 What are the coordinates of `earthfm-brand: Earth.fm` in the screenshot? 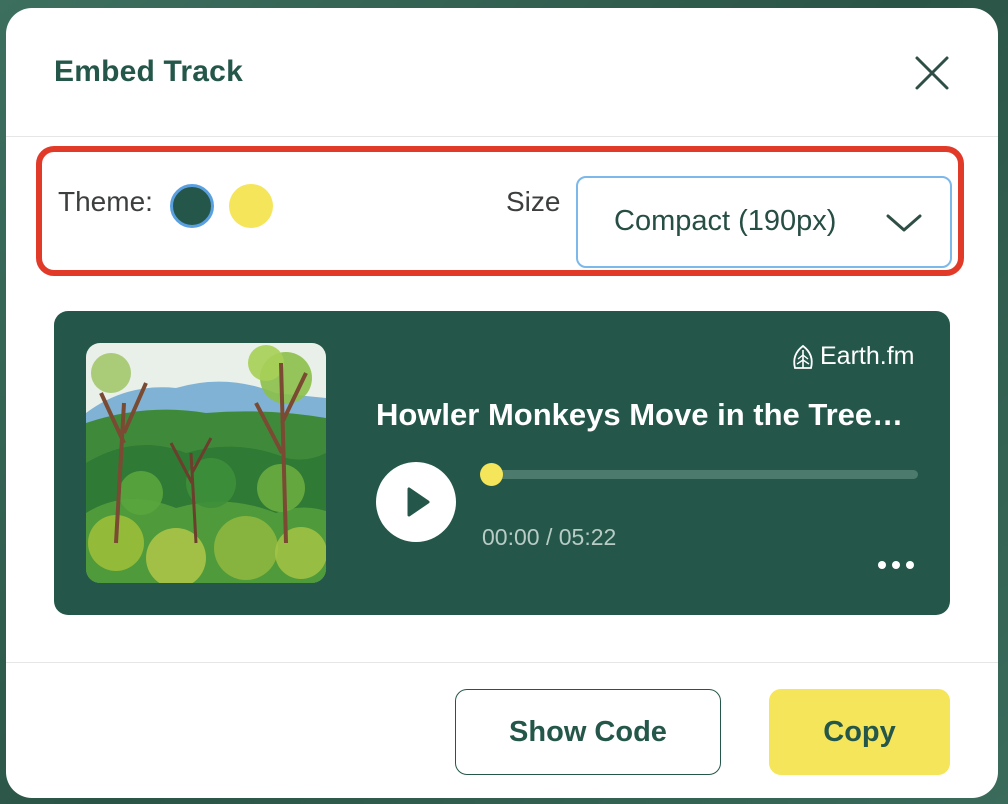 It's located at (852, 356).